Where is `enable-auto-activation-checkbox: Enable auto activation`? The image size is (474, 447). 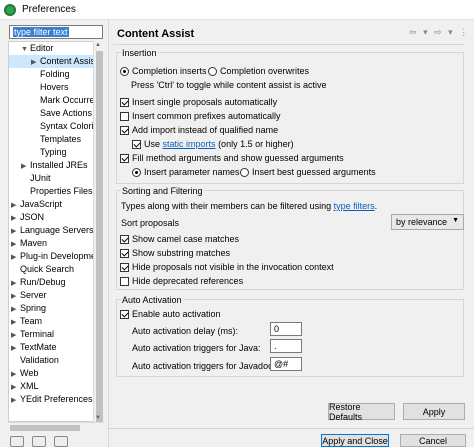 enable-auto-activation-checkbox: Enable auto activation is located at coordinates (170, 314).